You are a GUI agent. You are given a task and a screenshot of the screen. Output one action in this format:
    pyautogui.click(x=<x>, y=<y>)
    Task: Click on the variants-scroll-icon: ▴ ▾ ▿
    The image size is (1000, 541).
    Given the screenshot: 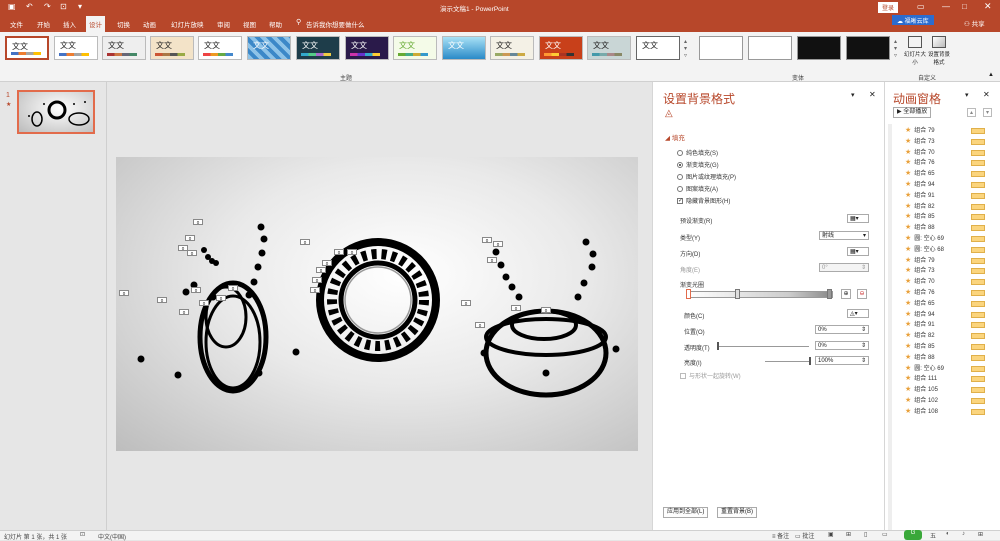 What is the action you would take?
    pyautogui.click(x=895, y=48)
    